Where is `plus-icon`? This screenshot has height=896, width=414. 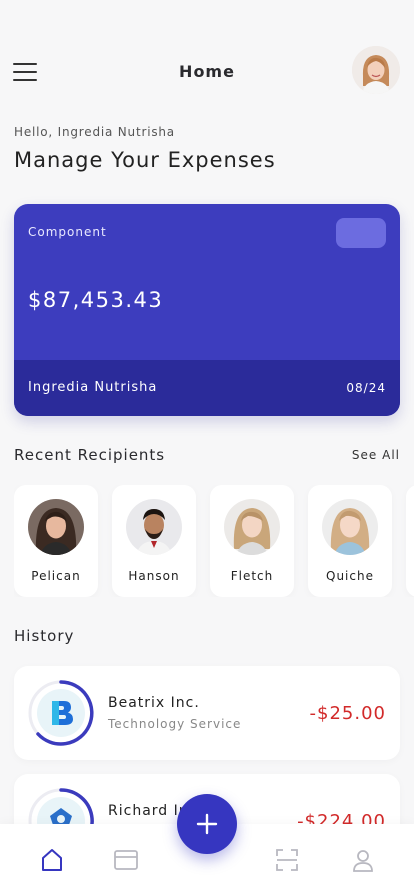
plus-icon is located at coordinates (207, 824).